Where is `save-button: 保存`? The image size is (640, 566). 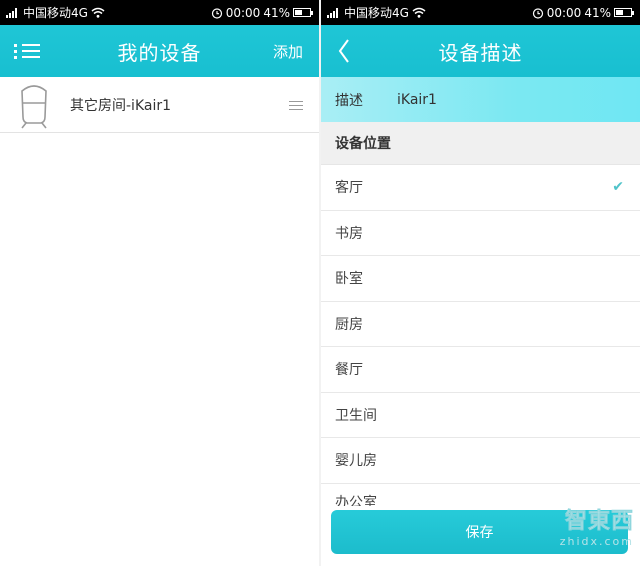 save-button: 保存 is located at coordinates (479, 532).